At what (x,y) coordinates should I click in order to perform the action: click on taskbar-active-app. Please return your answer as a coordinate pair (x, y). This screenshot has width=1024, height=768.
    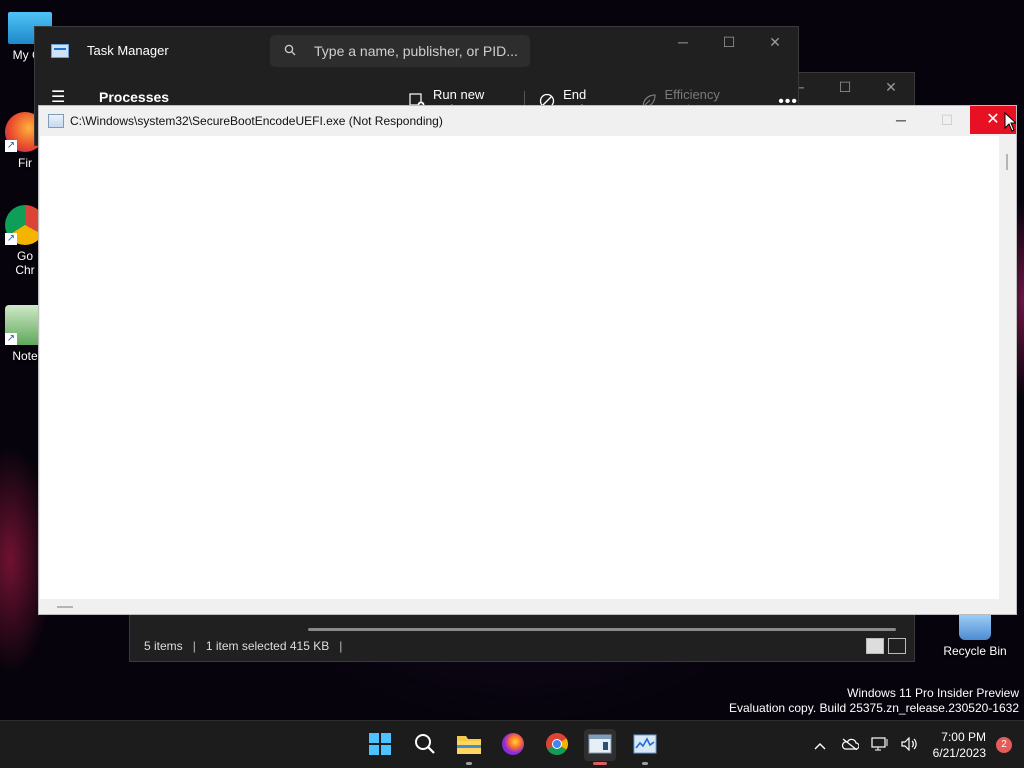
    Looking at the image, I should click on (600, 747).